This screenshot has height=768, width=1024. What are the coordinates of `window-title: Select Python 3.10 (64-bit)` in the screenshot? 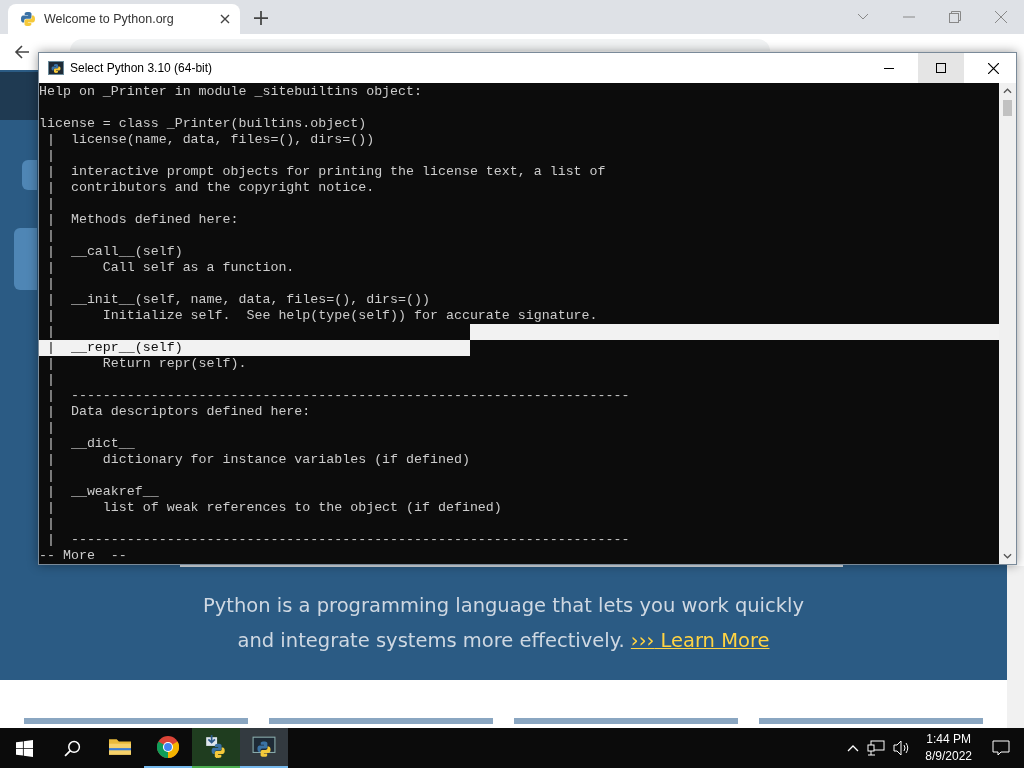 It's located at (141, 68).